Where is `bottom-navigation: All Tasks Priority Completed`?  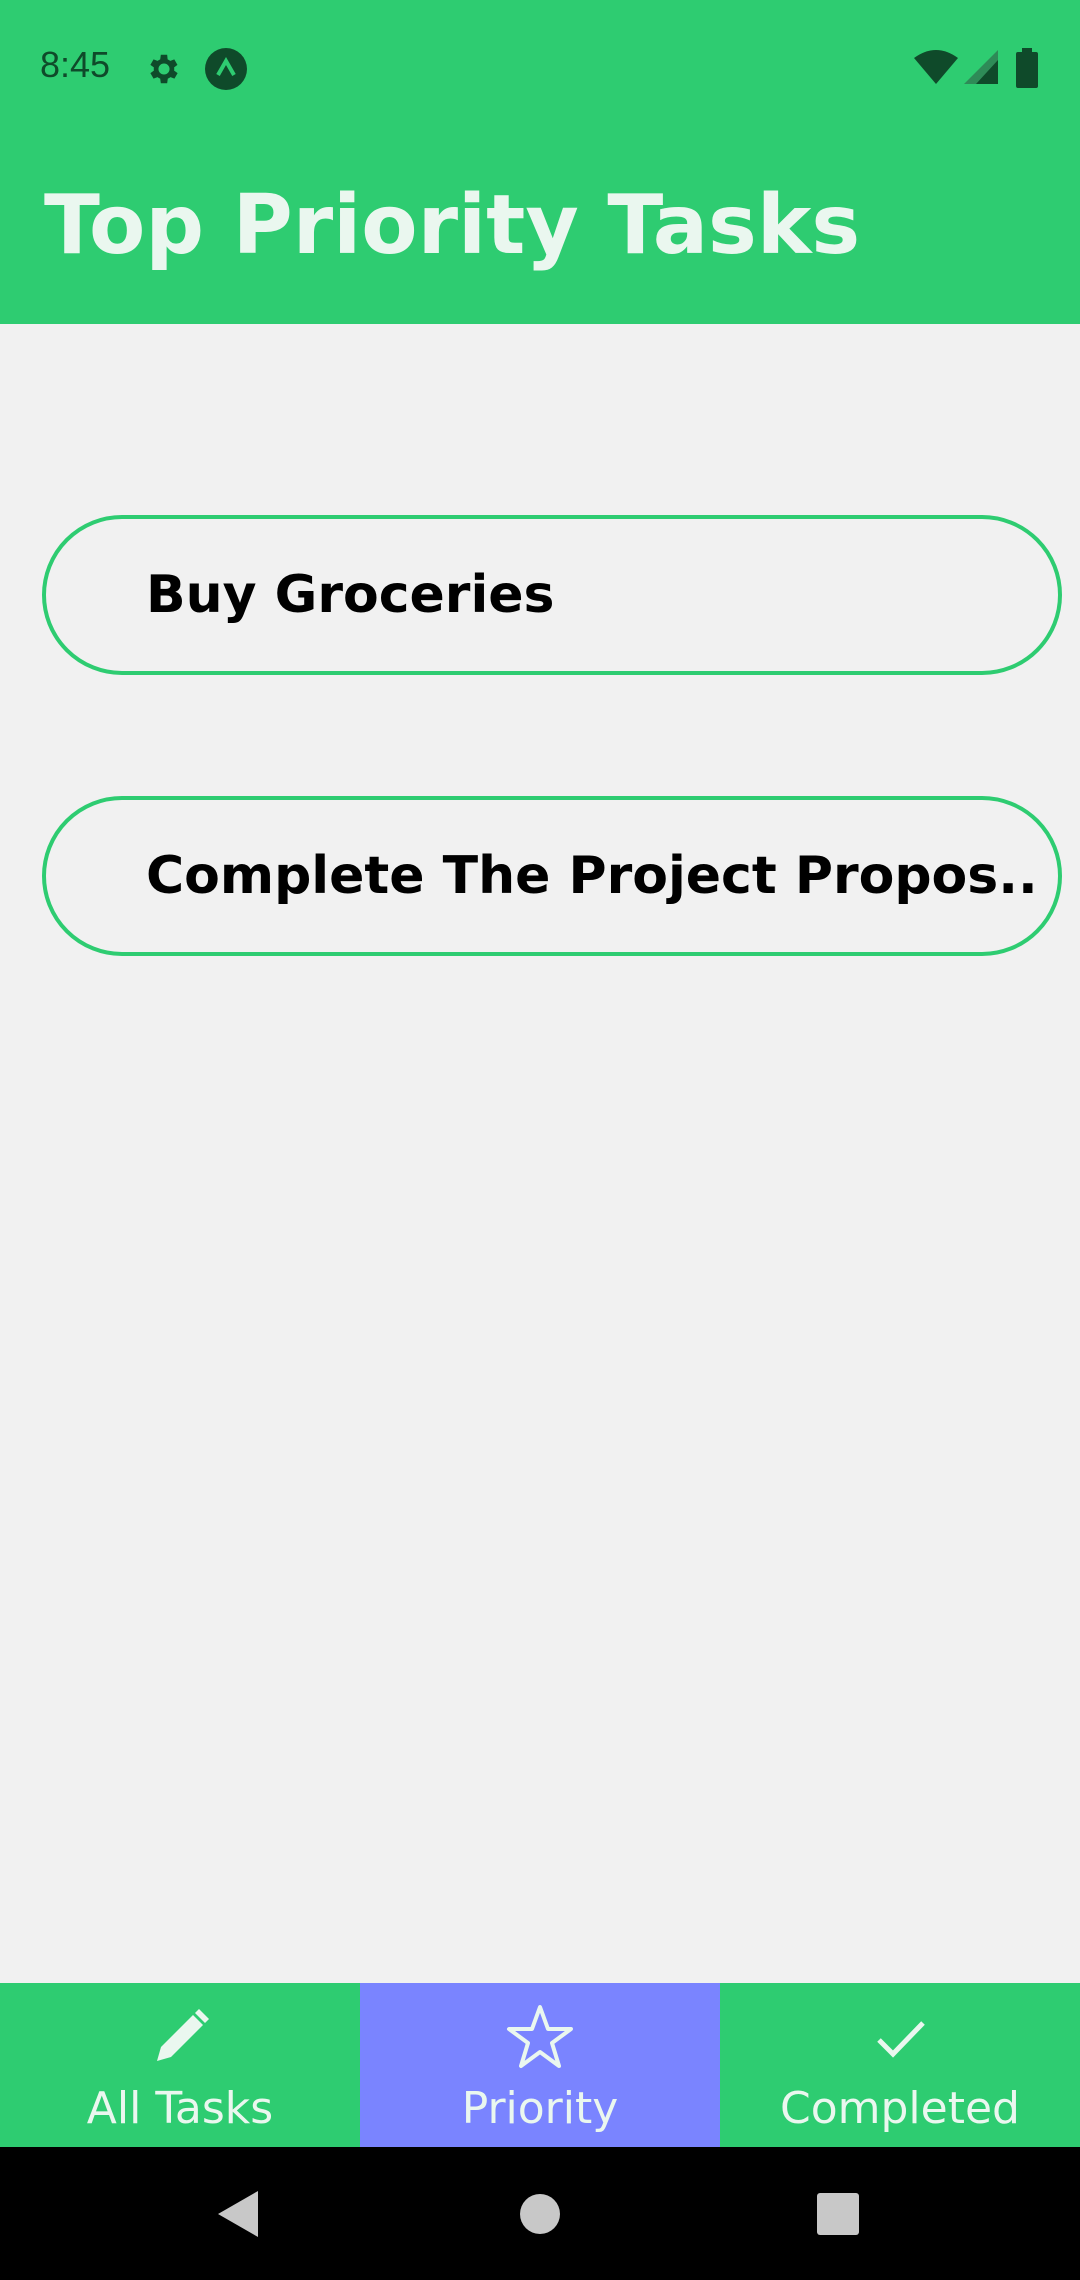 bottom-navigation: All Tasks Priority Completed is located at coordinates (540, 2065).